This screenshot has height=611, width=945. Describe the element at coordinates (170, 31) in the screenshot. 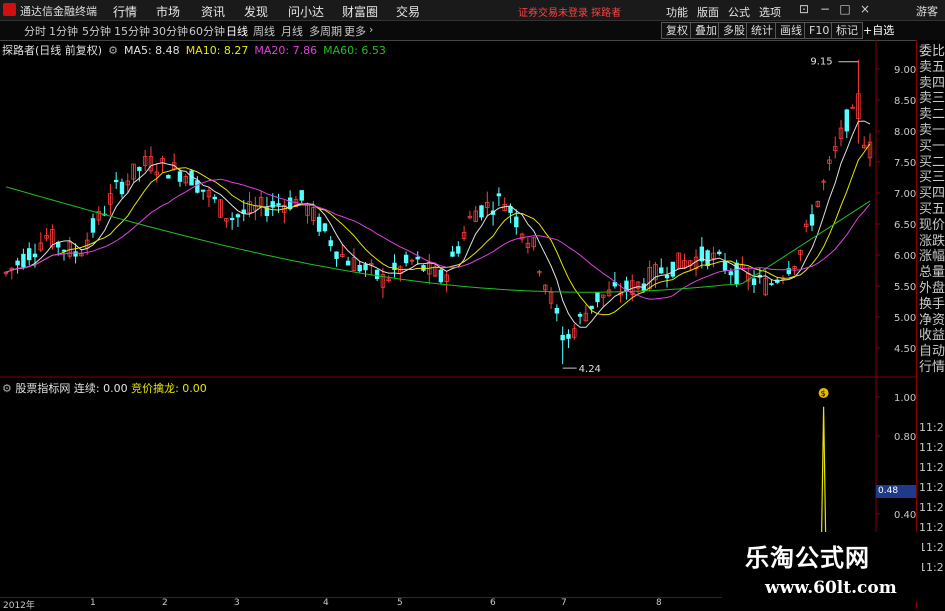

I see `period-30min: 30分钟` at that location.